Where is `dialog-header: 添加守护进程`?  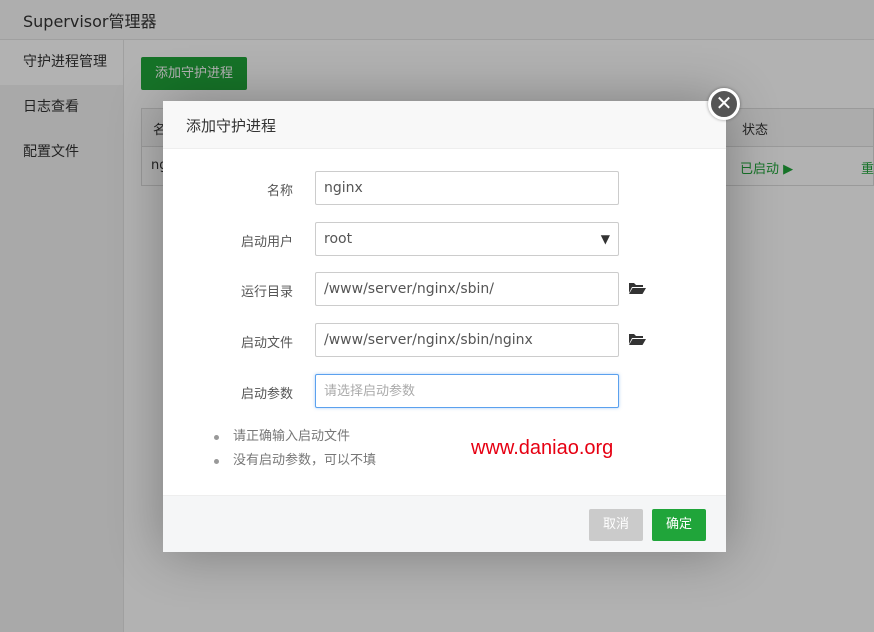 dialog-header: 添加守护进程 is located at coordinates (444, 125).